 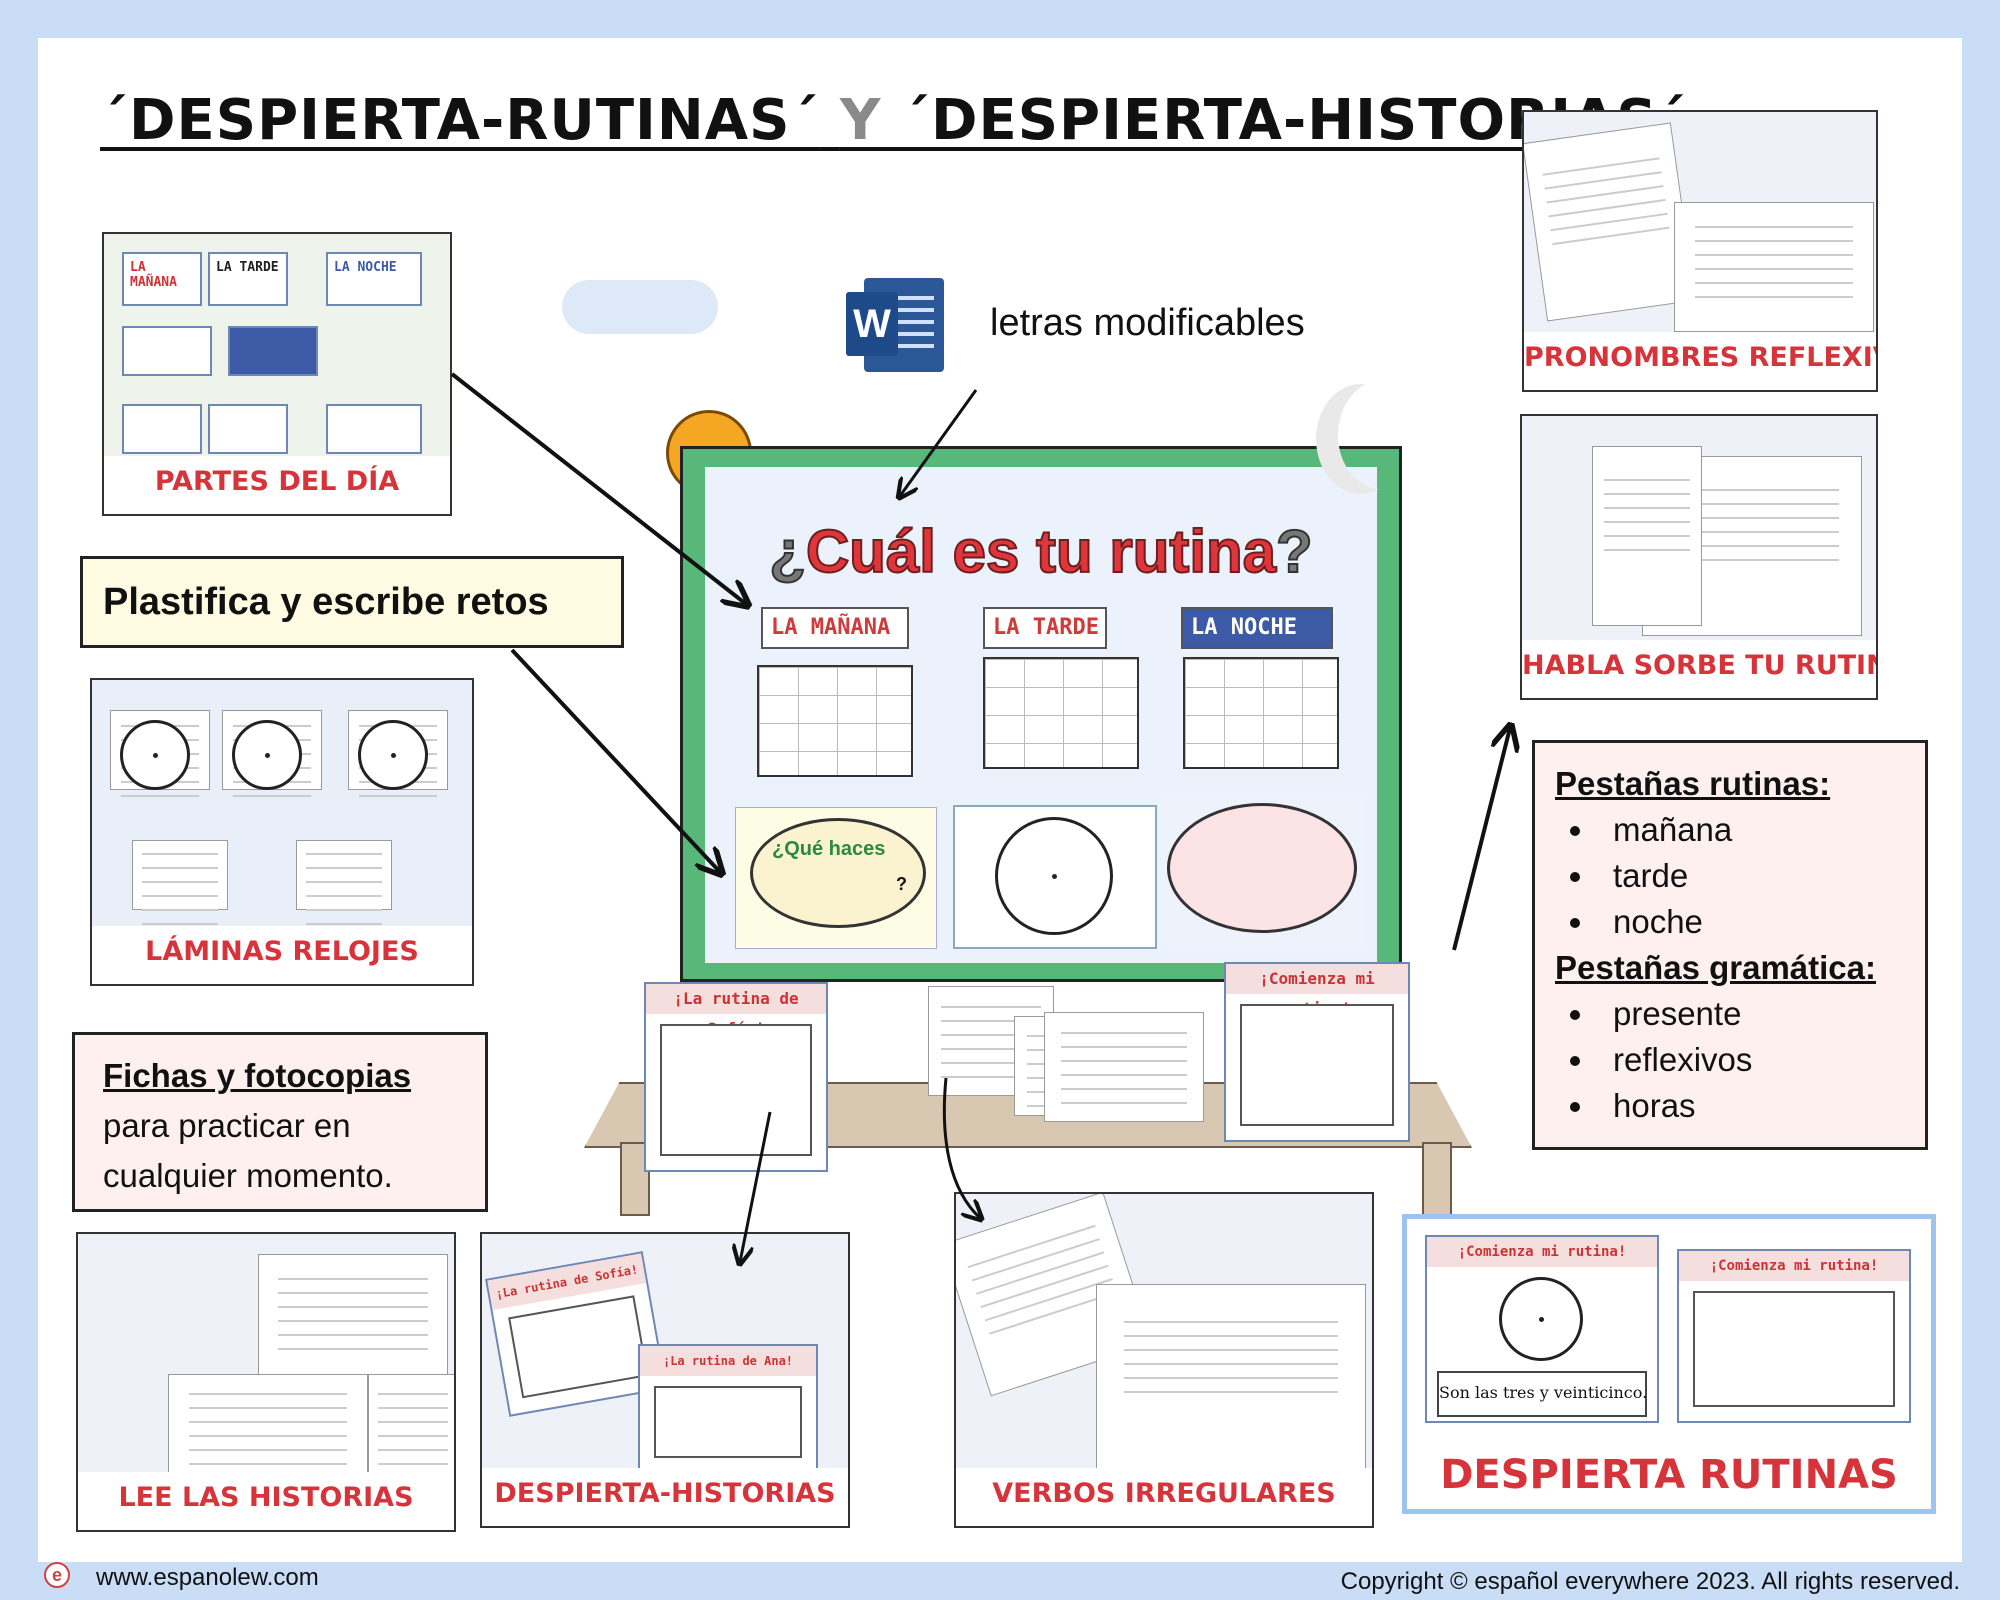 I want to click on board-afternoon-grid, so click(x=1061, y=713).